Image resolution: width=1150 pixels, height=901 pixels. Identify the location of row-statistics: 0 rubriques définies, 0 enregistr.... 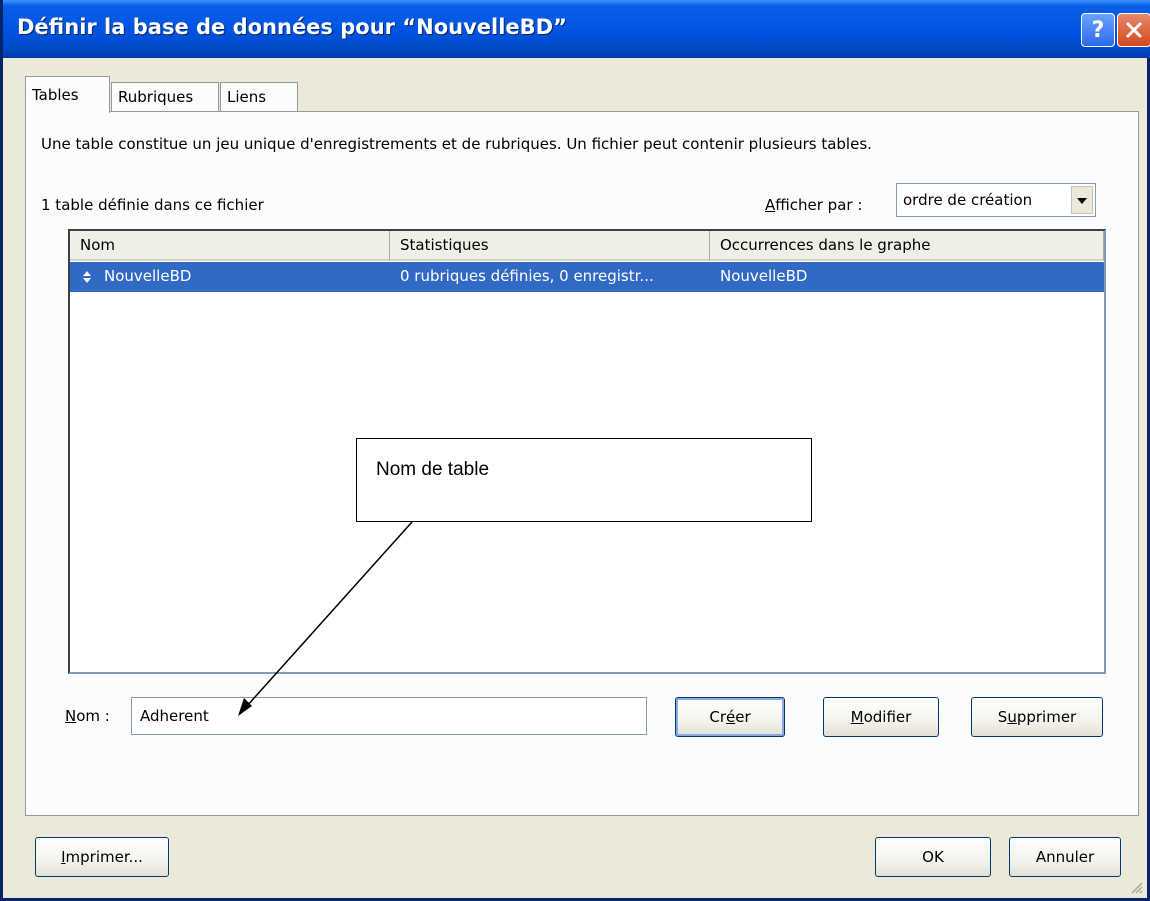
(527, 276).